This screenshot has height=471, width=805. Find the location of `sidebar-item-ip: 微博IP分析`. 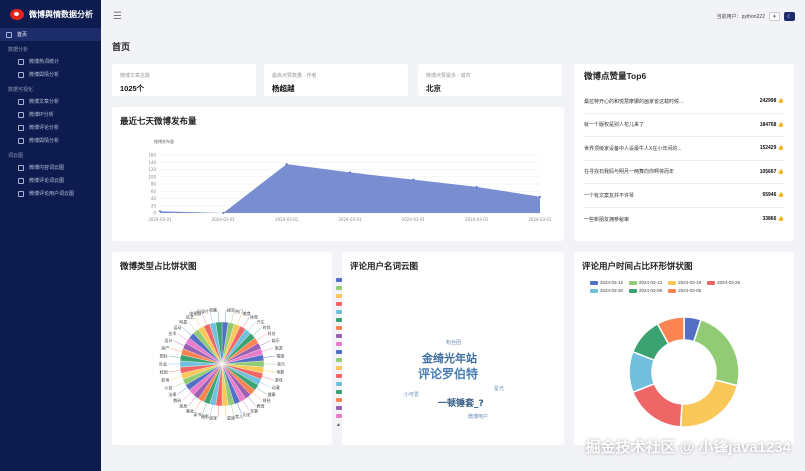

sidebar-item-ip: 微博IP分析 is located at coordinates (50, 114).